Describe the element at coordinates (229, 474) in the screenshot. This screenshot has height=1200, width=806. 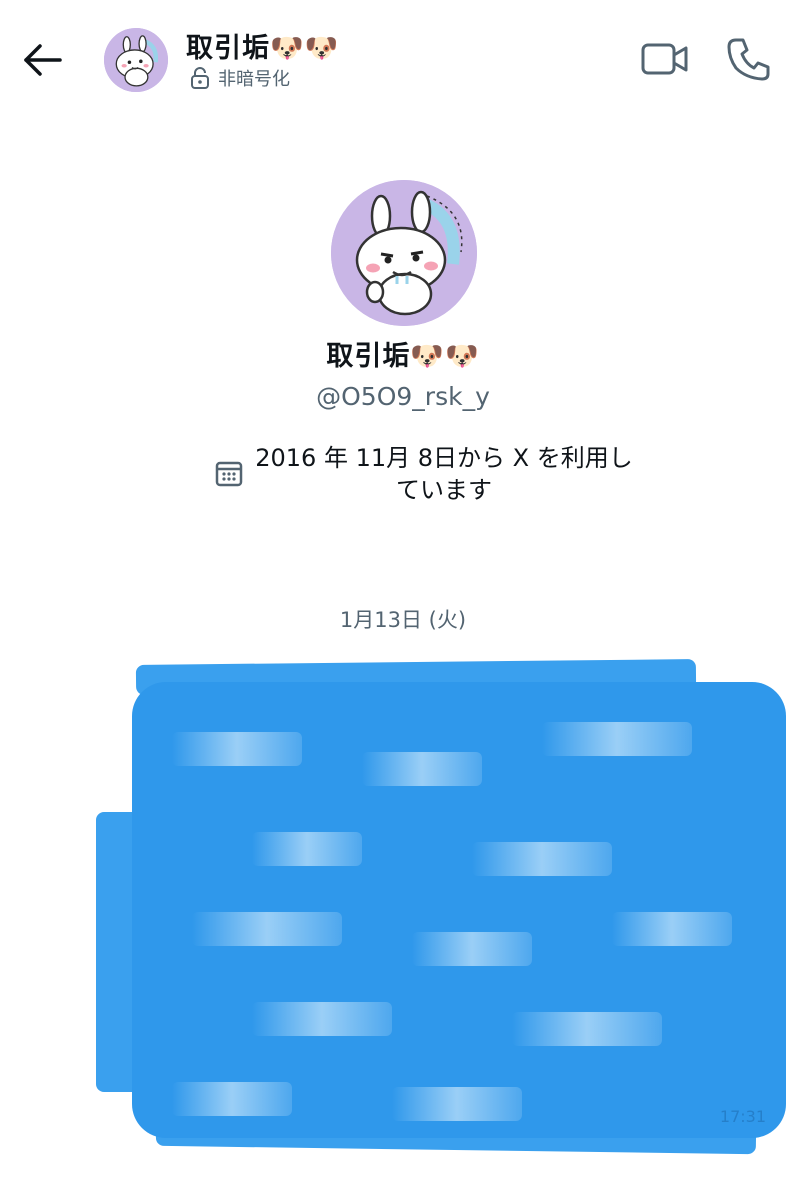
I see `calendar-icon` at that location.